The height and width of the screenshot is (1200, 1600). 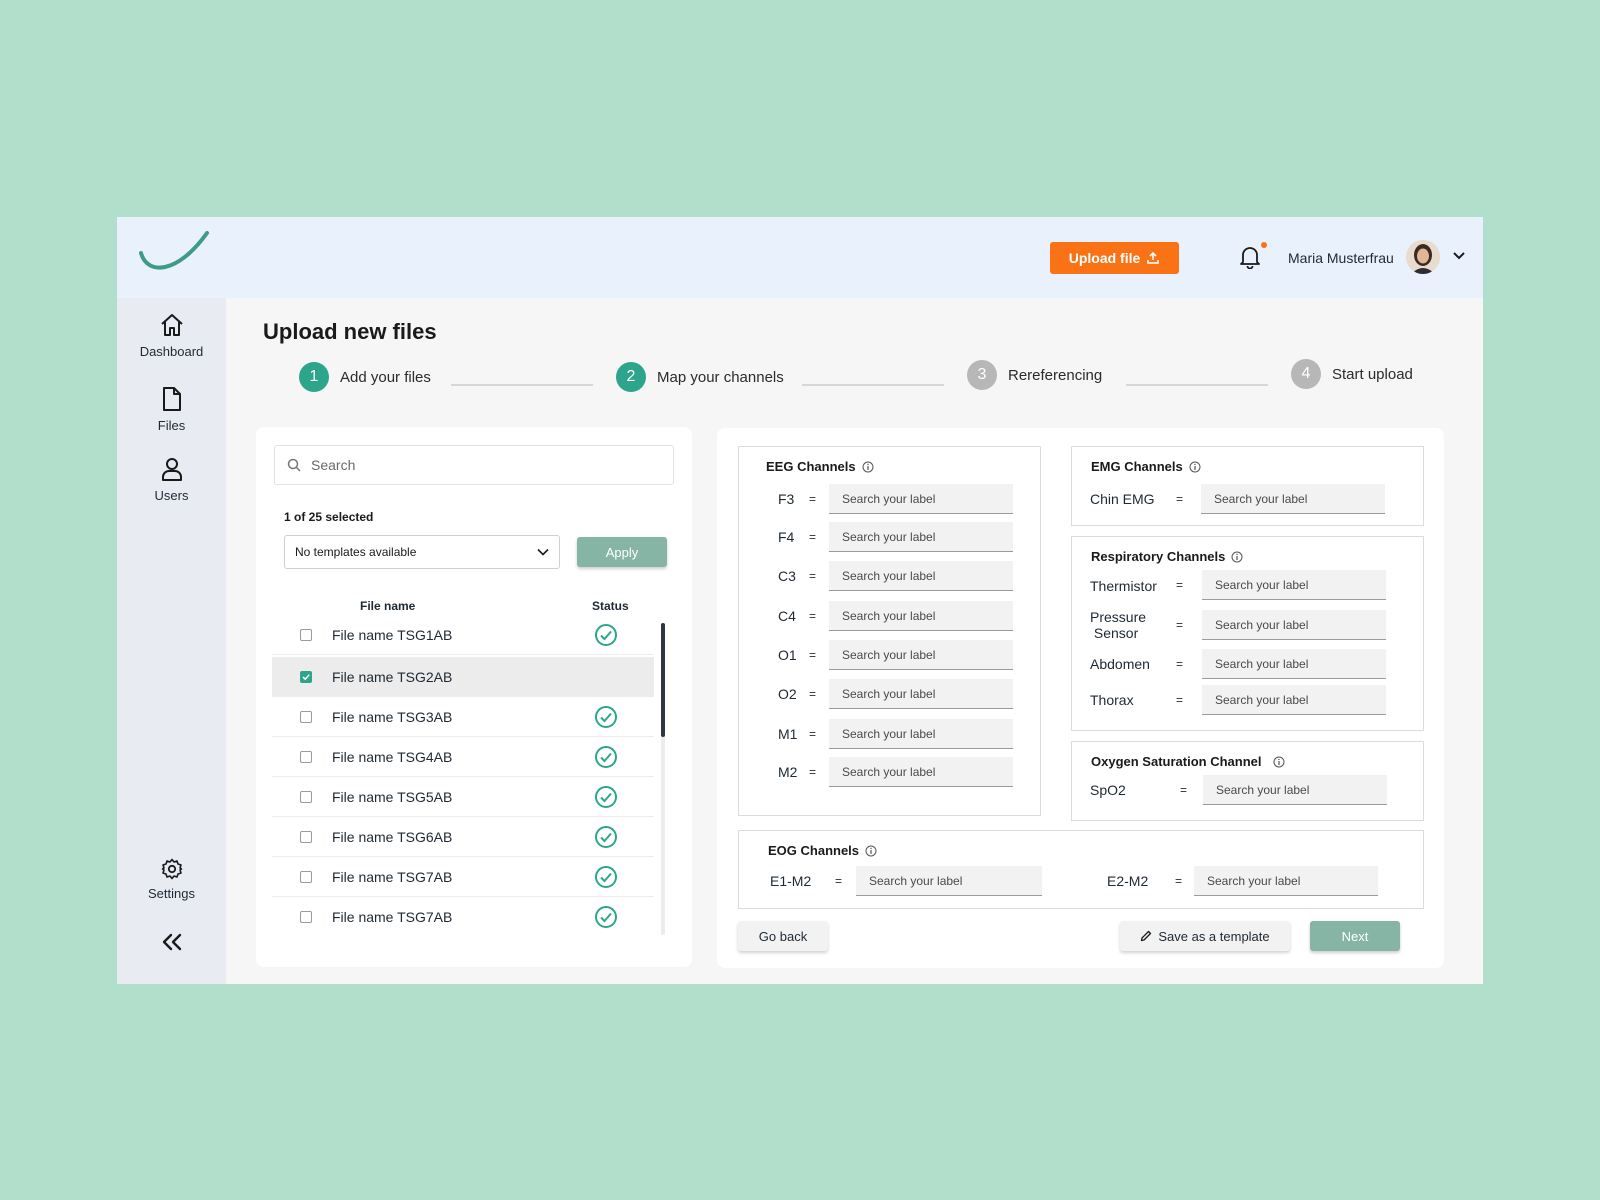 I want to click on channel-label: Pressure Sensor, so click(x=1118, y=625).